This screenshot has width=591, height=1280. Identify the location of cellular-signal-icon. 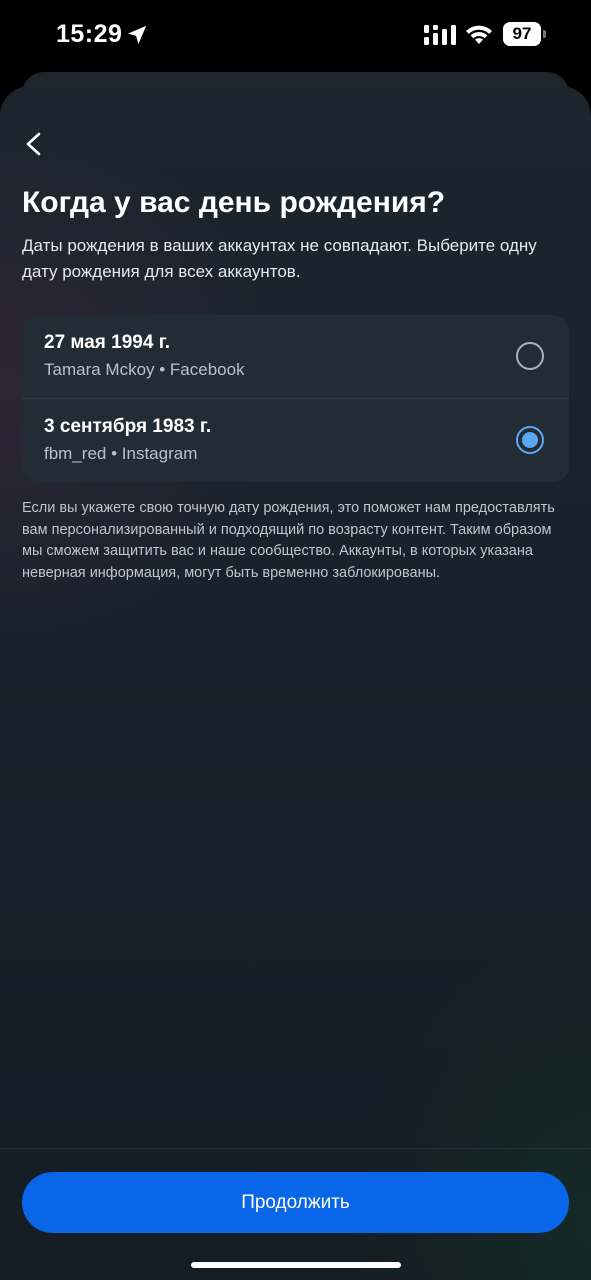
(440, 35).